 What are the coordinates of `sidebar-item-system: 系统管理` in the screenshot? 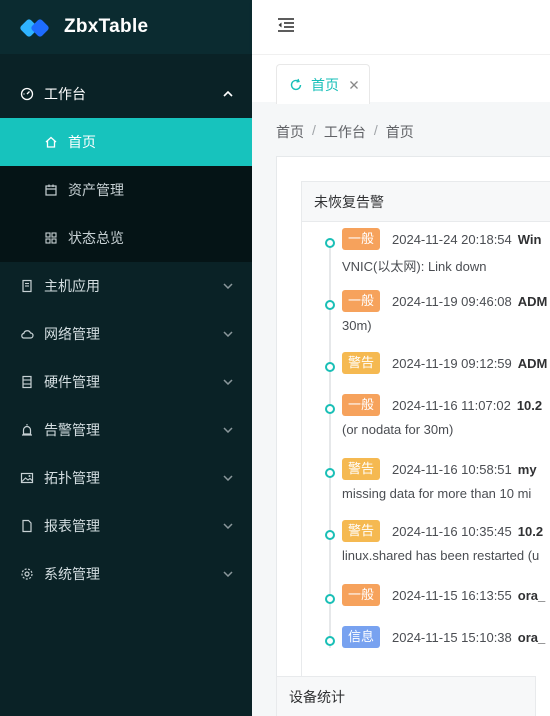 It's located at (126, 574).